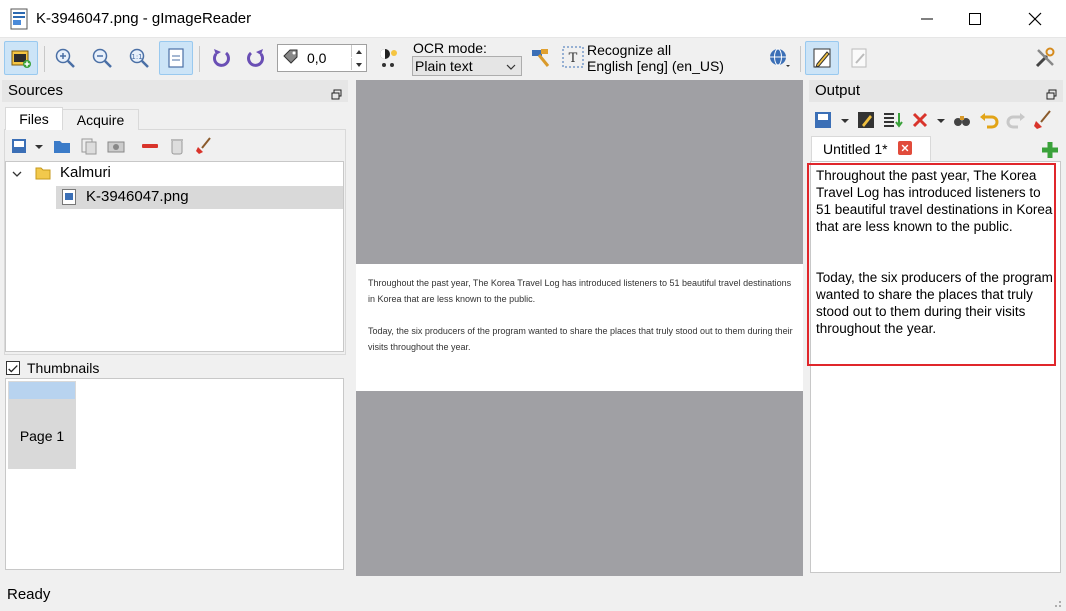 The image size is (1066, 611). Describe the element at coordinates (573, 57) in the screenshot. I see `recognize-icon: T` at that location.